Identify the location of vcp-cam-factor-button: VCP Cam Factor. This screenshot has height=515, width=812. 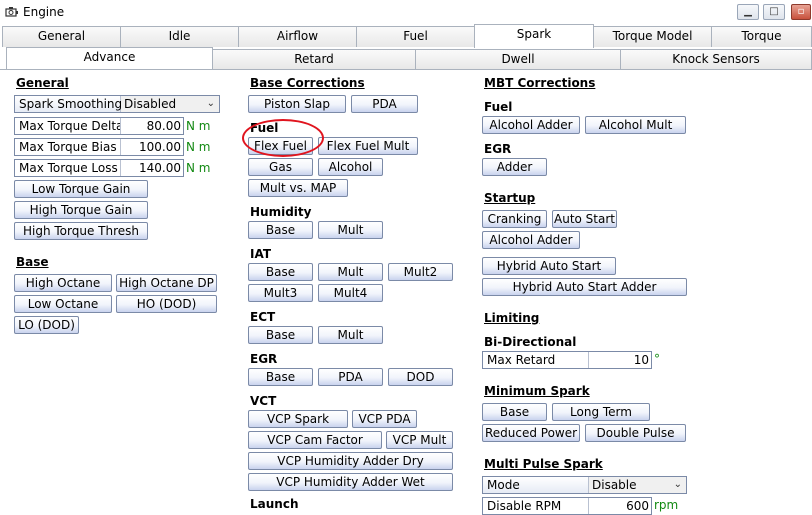
(315, 440).